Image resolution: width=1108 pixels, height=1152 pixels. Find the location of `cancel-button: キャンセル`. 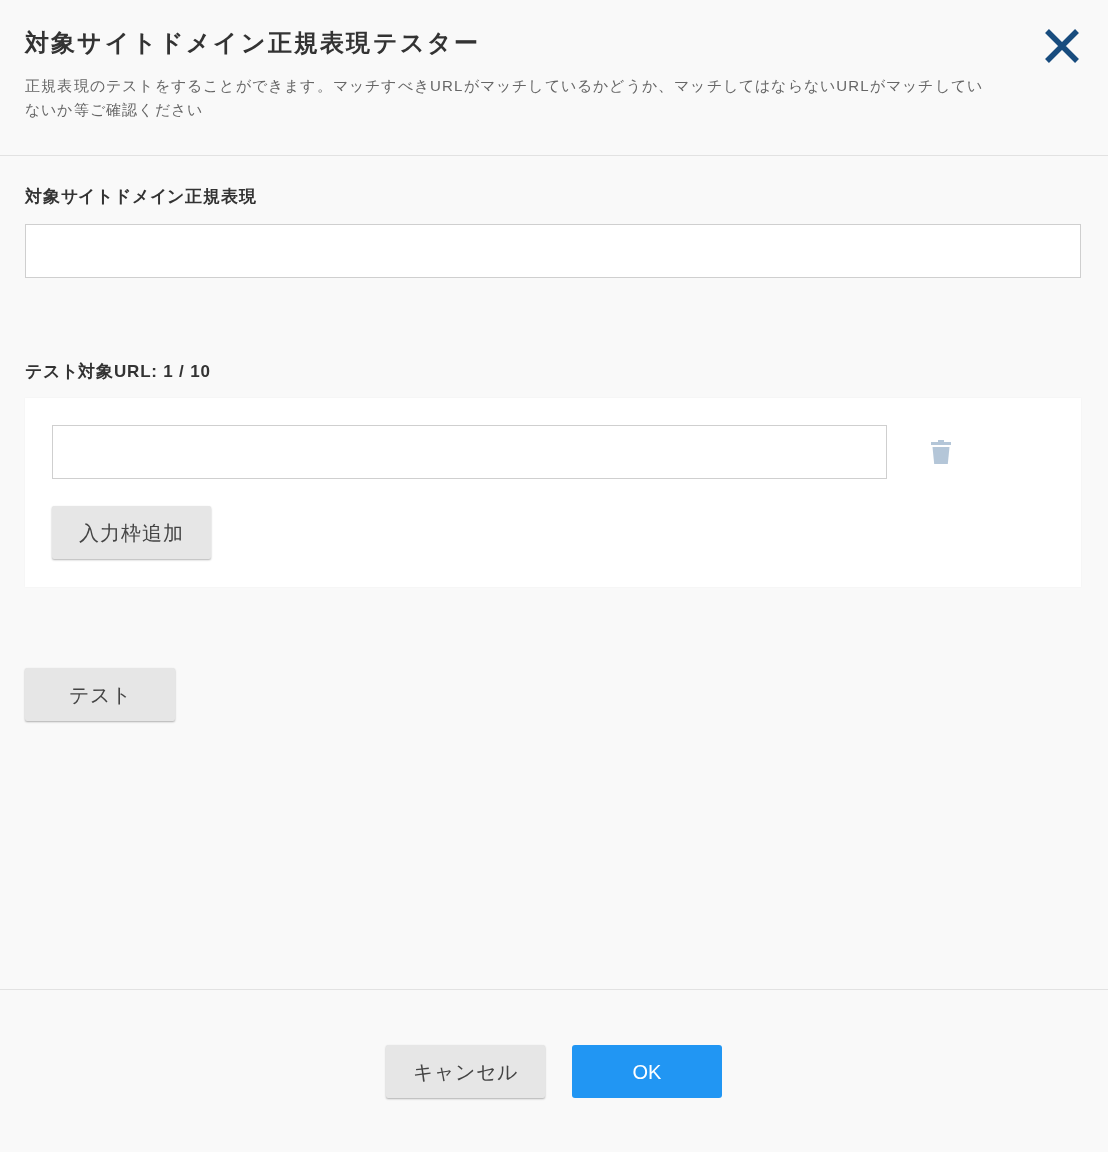

cancel-button: キャンセル is located at coordinates (465, 1071).